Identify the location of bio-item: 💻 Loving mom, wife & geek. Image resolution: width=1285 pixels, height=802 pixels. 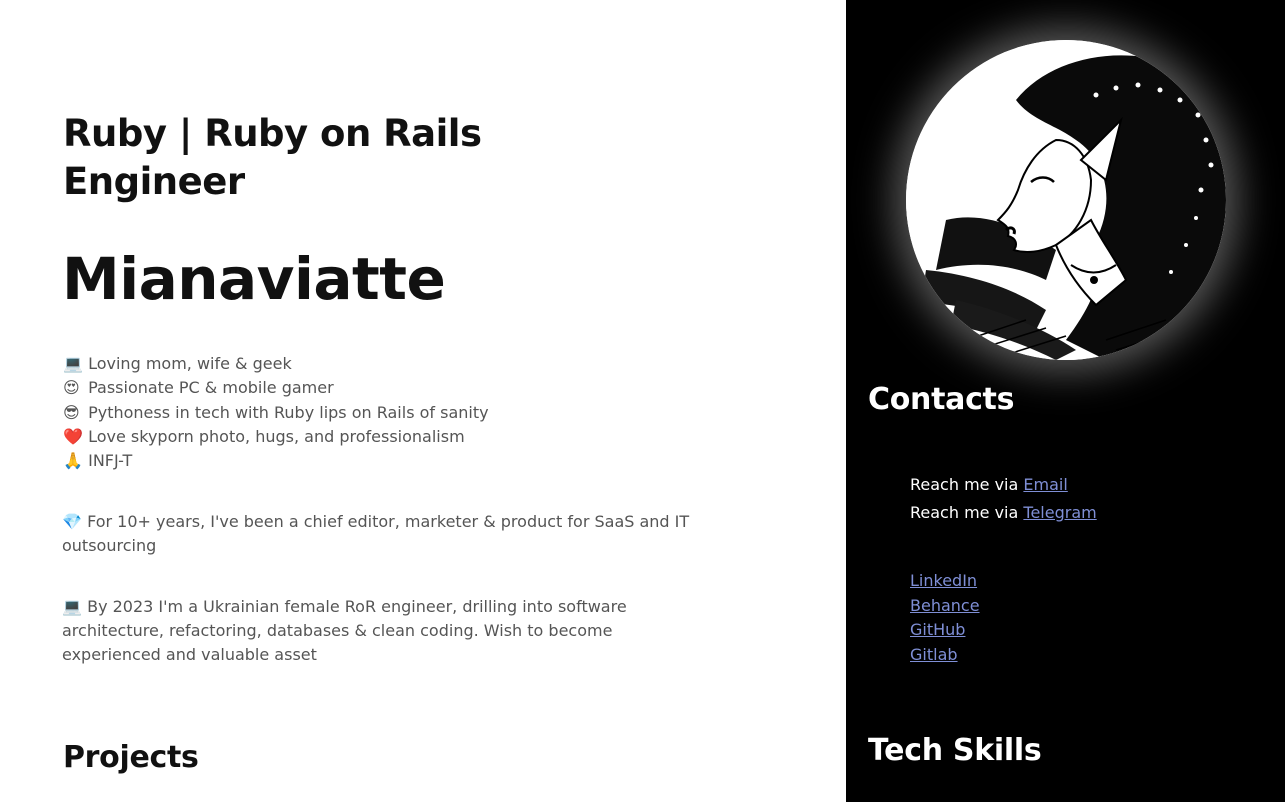
(276, 364).